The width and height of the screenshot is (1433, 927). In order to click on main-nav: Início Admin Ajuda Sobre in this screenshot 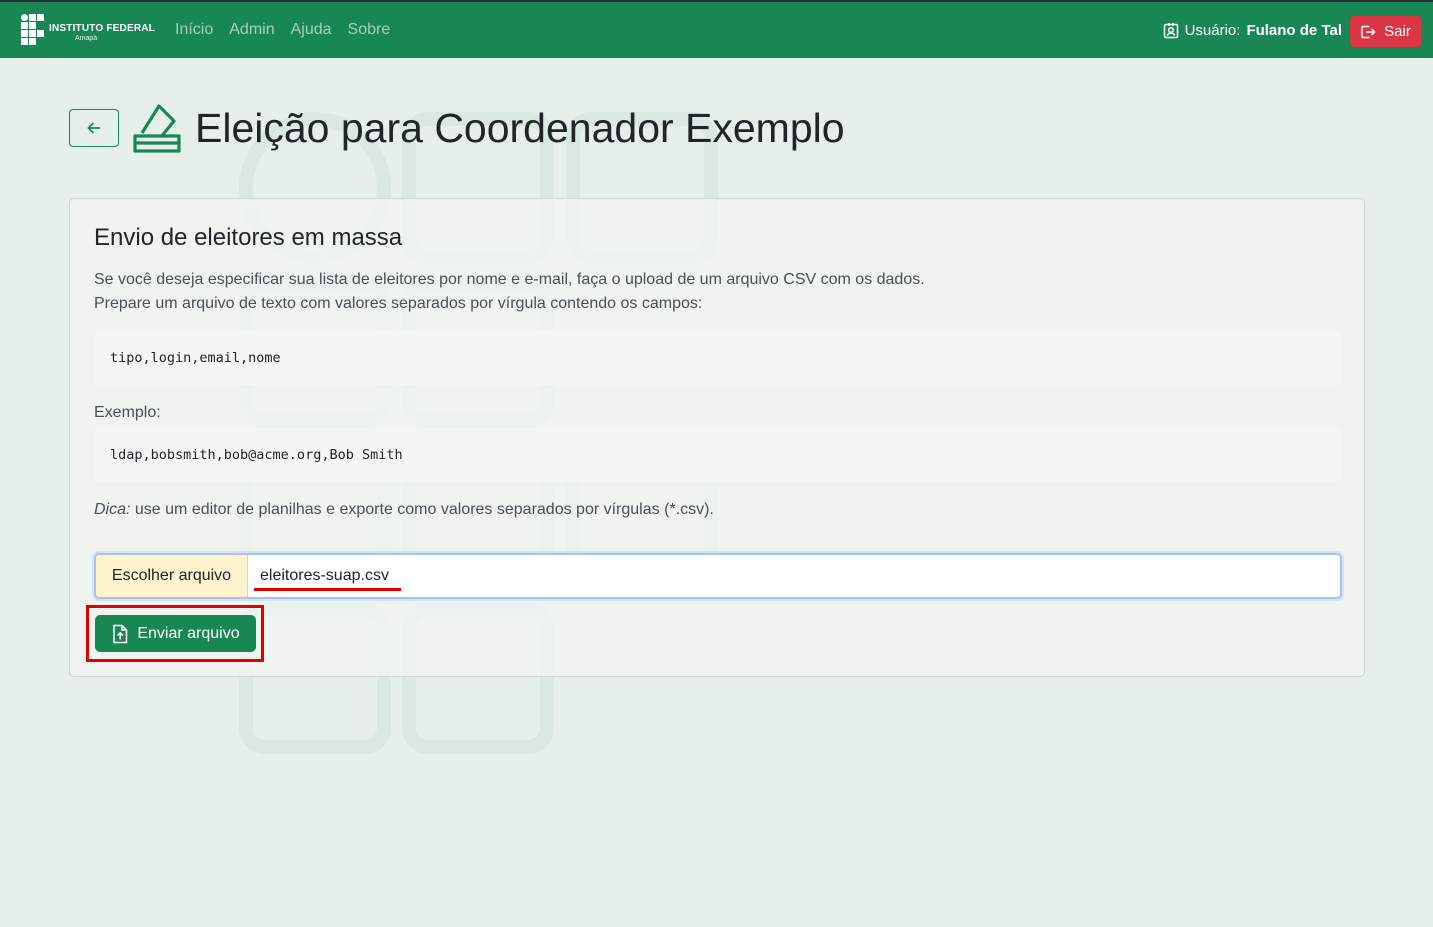, I will do `click(282, 30)`.